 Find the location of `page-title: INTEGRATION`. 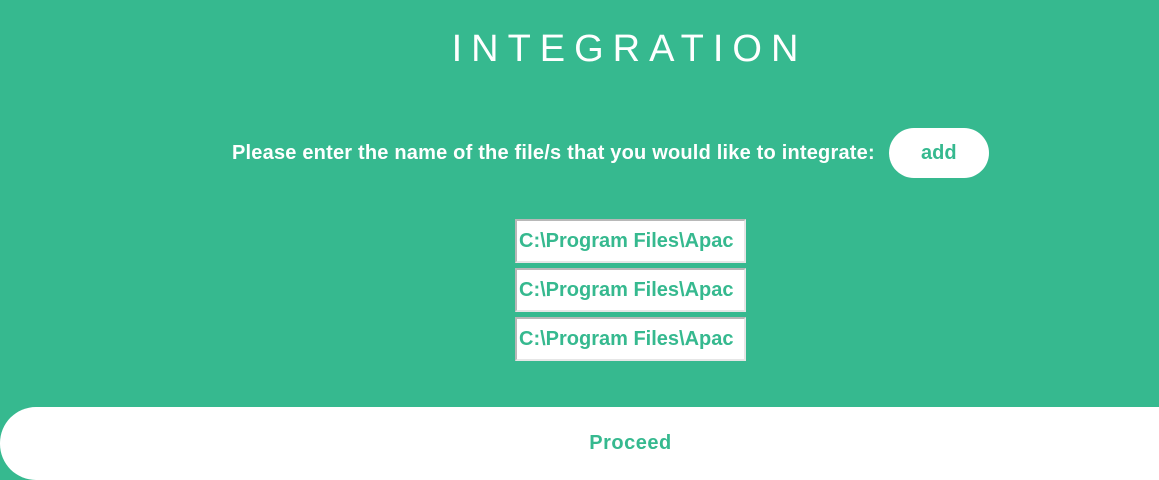

page-title: INTEGRATION is located at coordinates (629, 49).